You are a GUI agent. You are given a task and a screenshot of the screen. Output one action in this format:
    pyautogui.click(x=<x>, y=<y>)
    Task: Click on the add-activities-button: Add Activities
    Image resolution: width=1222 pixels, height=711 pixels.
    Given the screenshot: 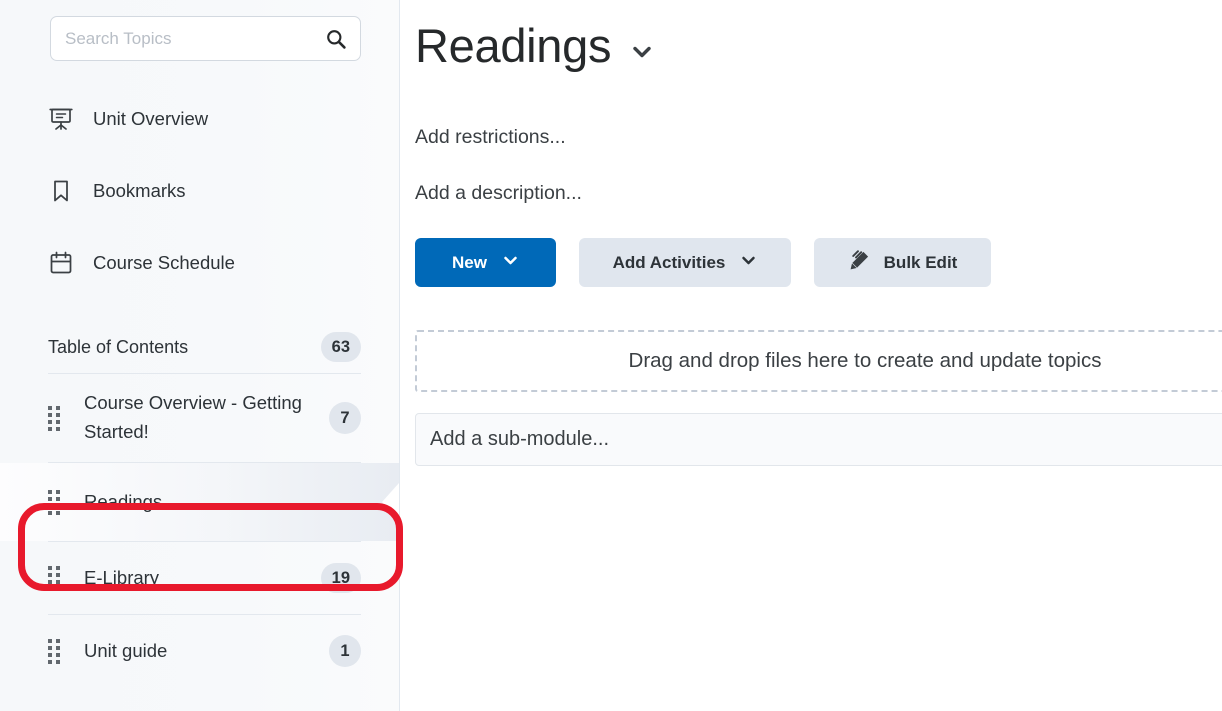 What is the action you would take?
    pyautogui.click(x=685, y=262)
    